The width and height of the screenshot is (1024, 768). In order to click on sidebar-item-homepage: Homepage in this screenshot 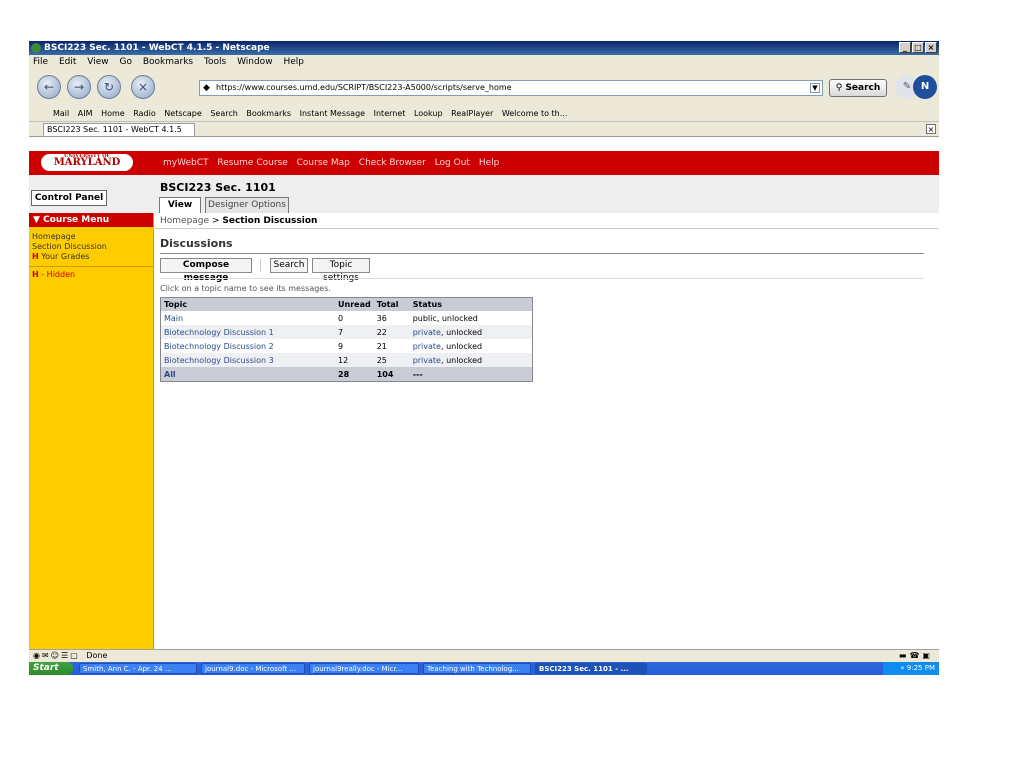, I will do `click(54, 237)`.